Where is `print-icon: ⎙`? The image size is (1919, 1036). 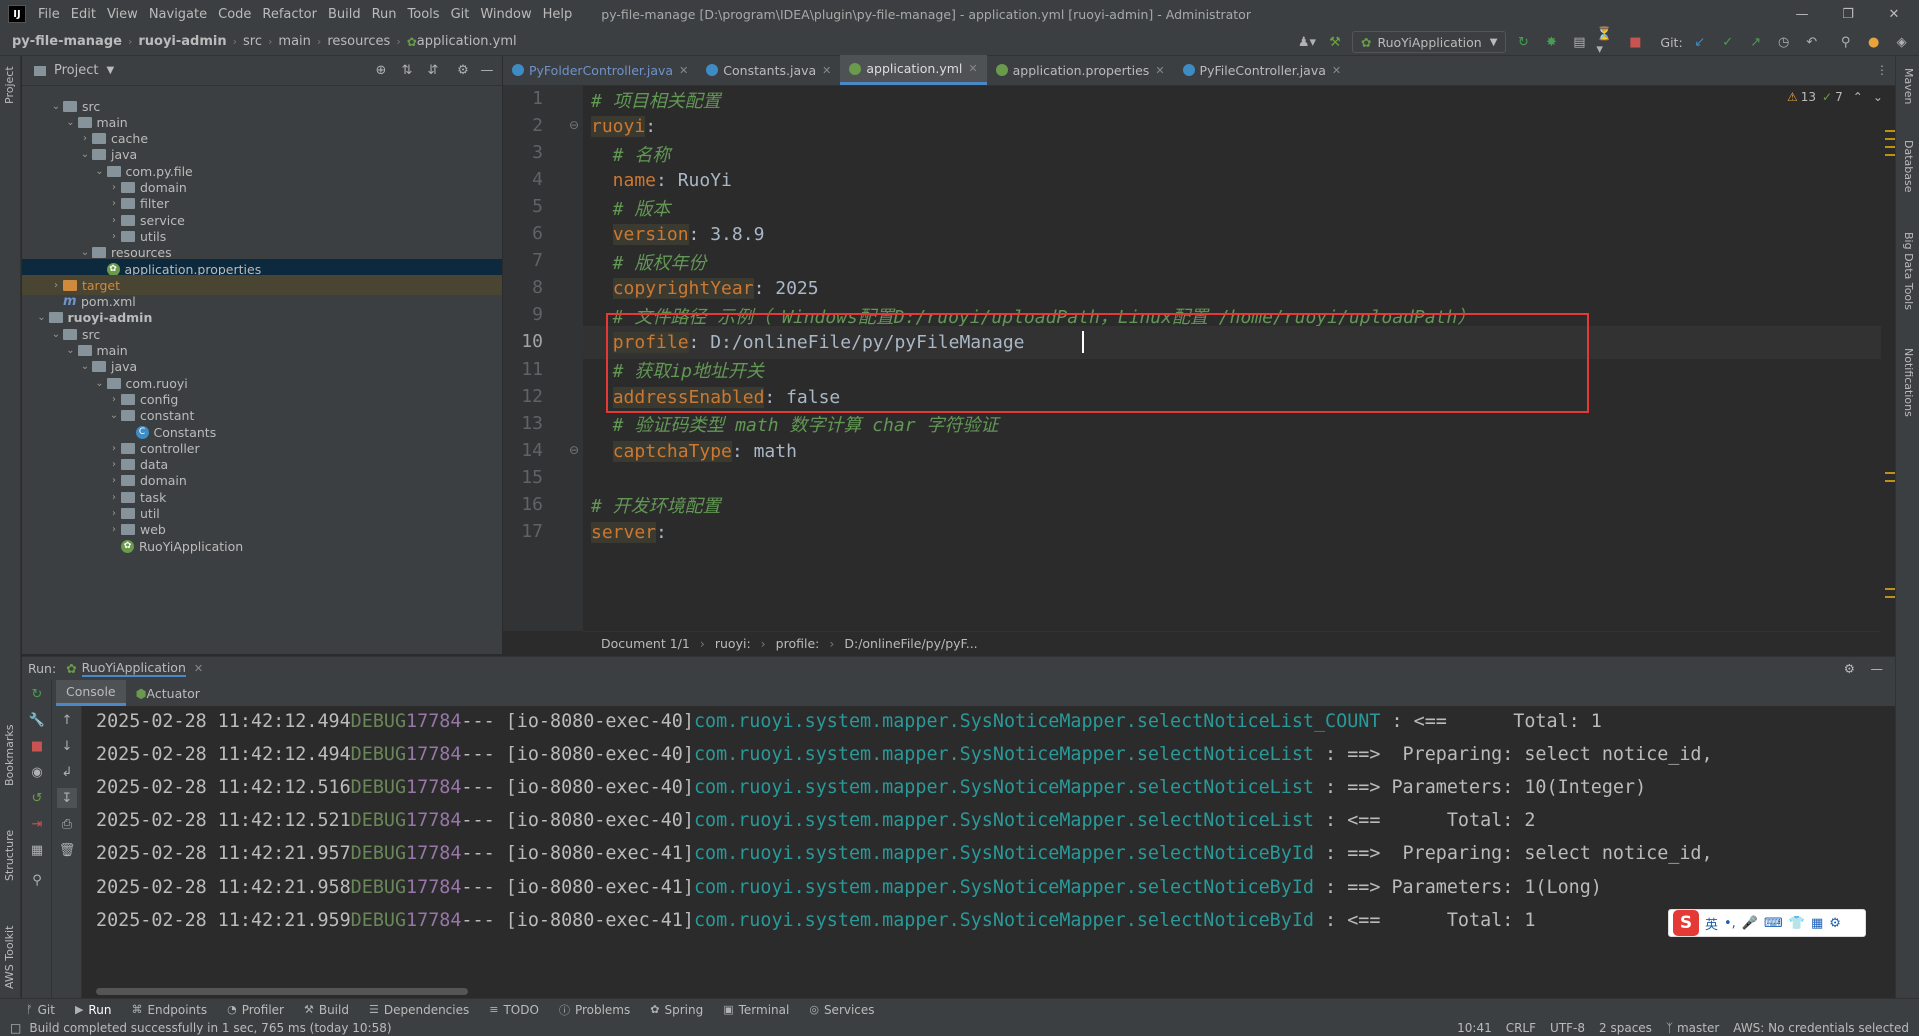 print-icon: ⎙ is located at coordinates (67, 824).